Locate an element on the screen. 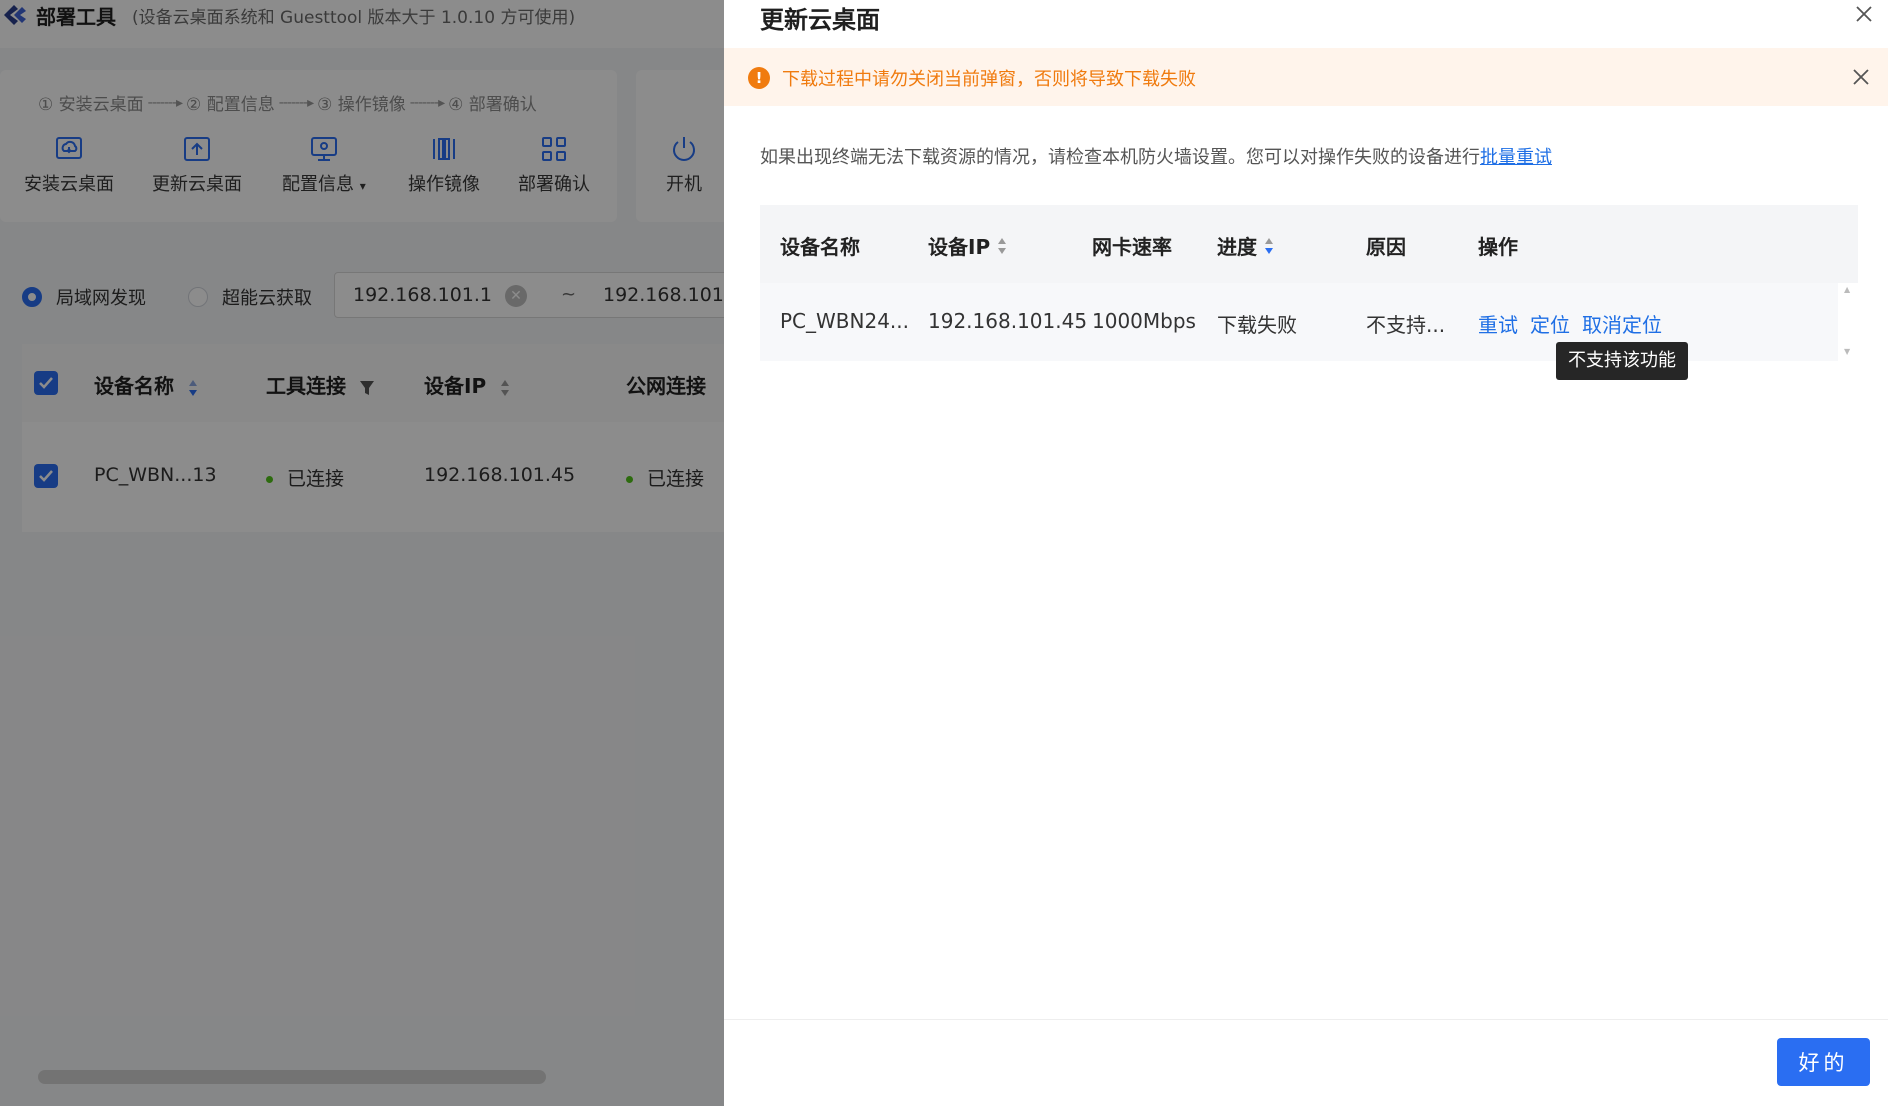  cell-progress: 下载失败 is located at coordinates (1257, 325).